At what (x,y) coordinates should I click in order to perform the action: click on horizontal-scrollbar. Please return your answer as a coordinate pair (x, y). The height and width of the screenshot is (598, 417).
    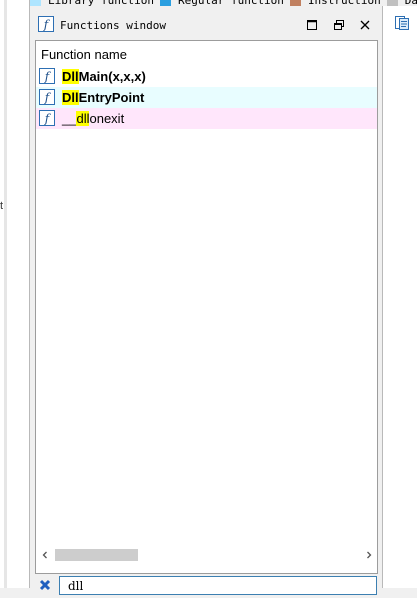
    Looking at the image, I should click on (206, 554).